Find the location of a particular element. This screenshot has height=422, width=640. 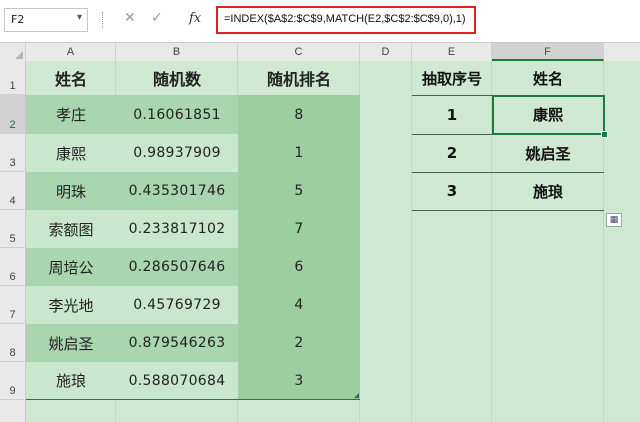

column-header-e: E is located at coordinates (452, 52).